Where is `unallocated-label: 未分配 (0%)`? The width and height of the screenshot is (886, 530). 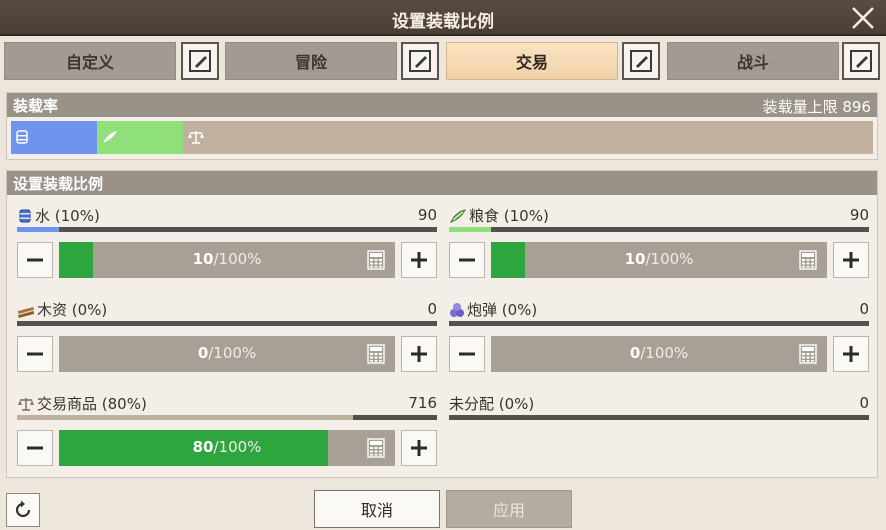 unallocated-label: 未分配 (0%) is located at coordinates (492, 404).